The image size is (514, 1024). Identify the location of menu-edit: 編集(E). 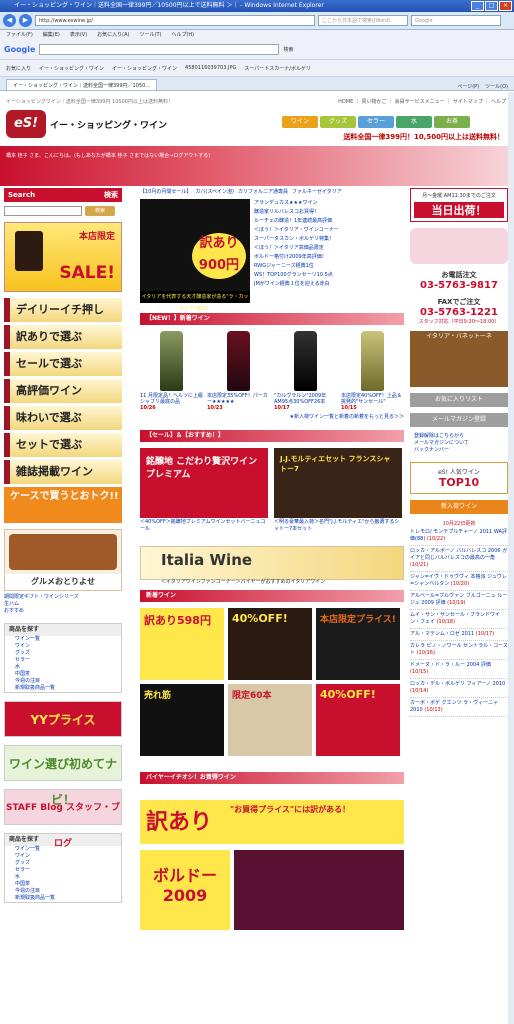
(51, 35).